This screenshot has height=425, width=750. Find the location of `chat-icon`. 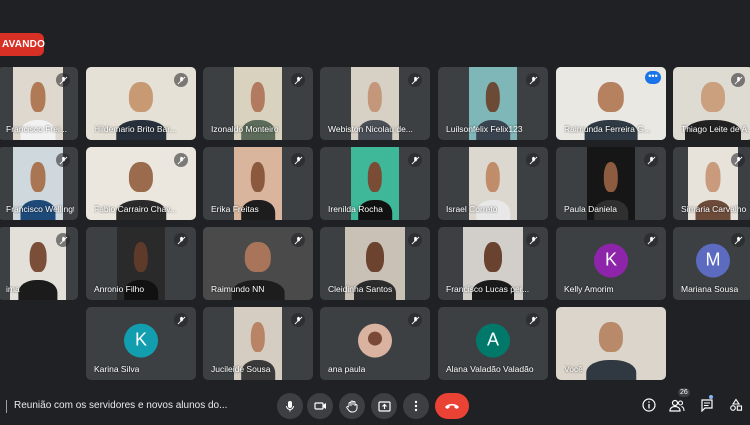

chat-icon is located at coordinates (707, 405).